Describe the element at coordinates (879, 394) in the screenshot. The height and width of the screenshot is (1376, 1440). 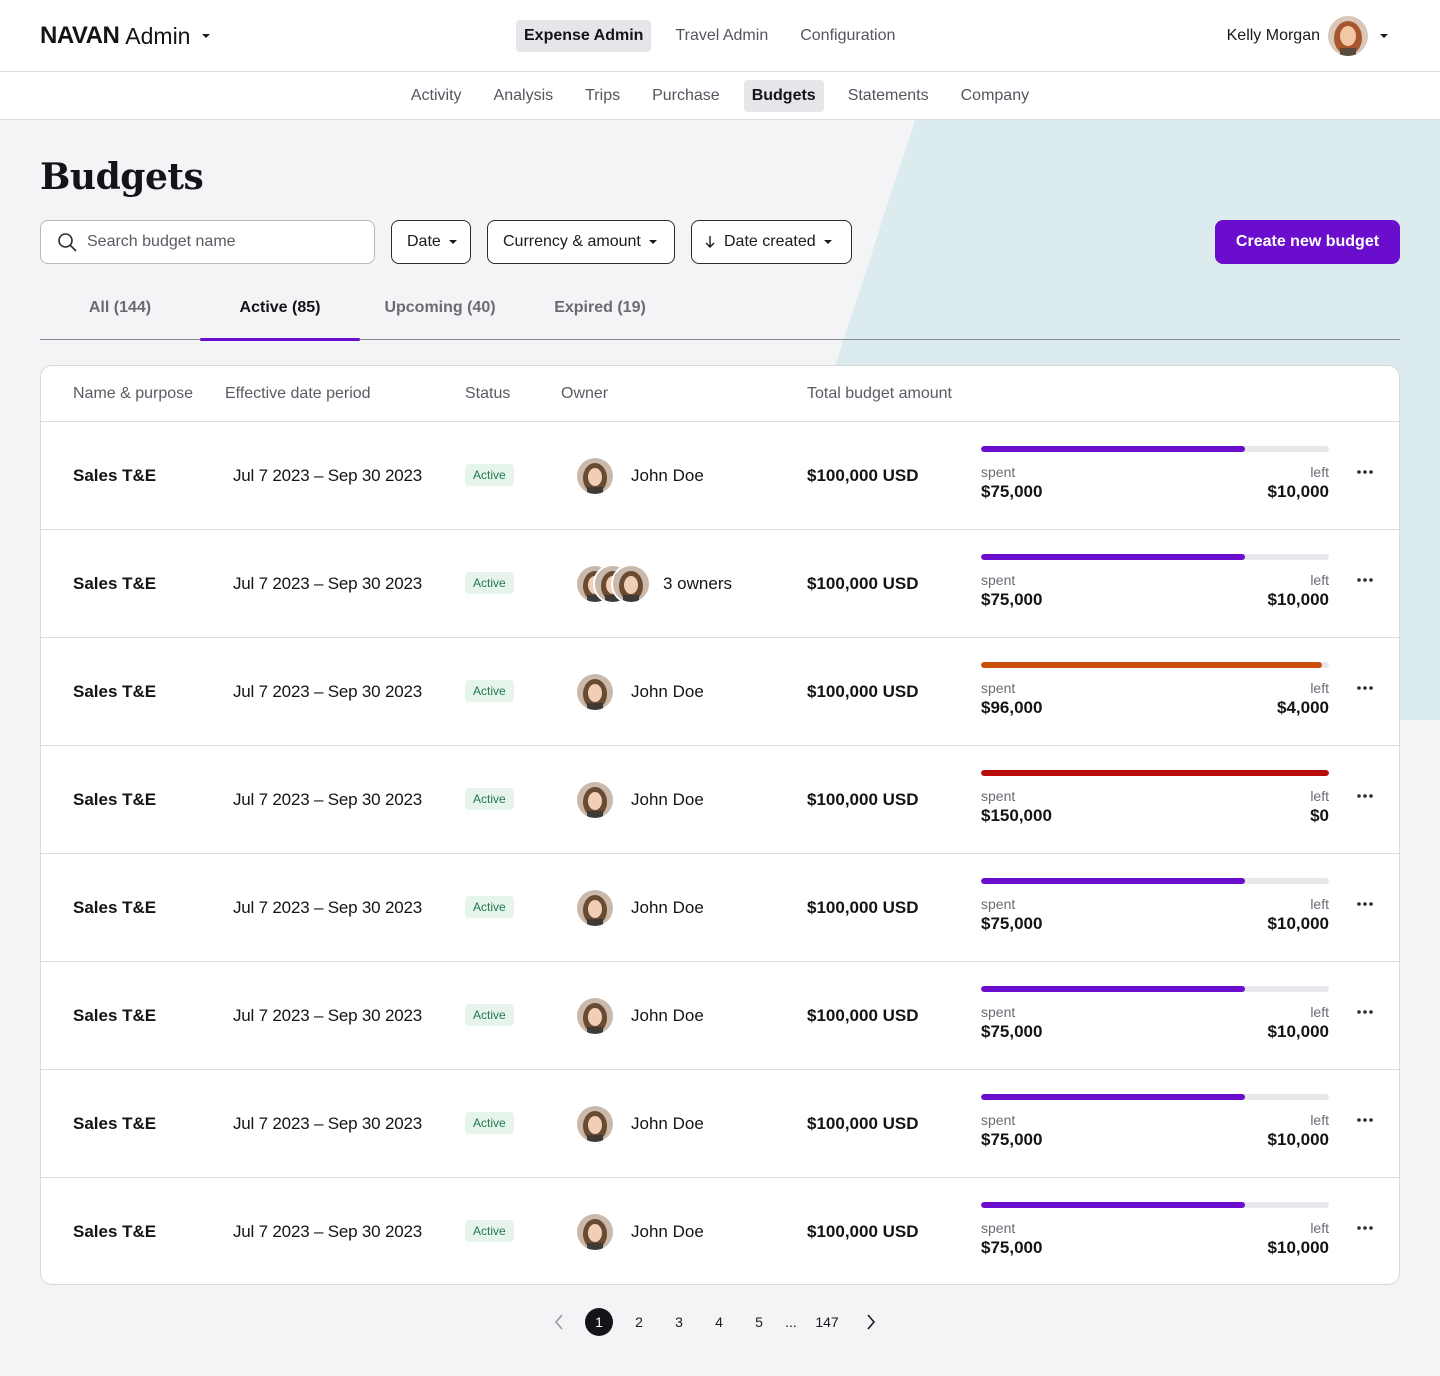
I see `column-header-amount: Total budget amount` at that location.